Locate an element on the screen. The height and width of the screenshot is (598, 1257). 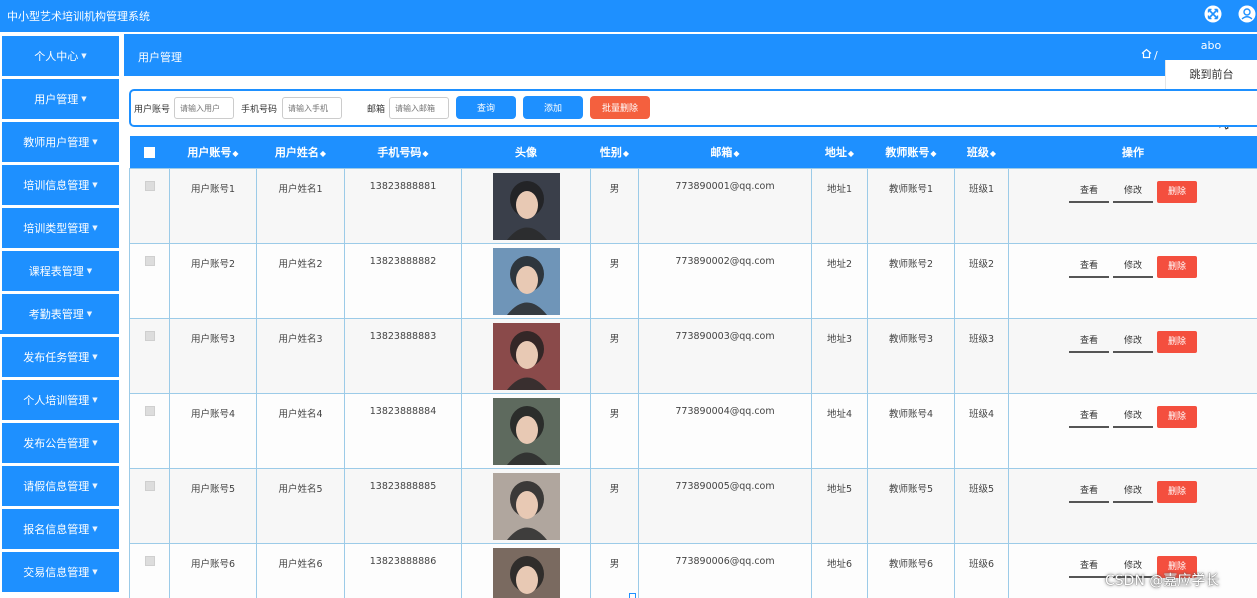
sidebar-item-tasks: 发布任务管理 ▼ is located at coordinates (60, 357).